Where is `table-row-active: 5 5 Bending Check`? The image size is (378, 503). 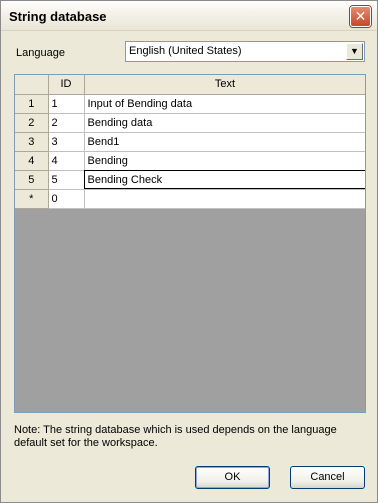 table-row-active: 5 5 Bending Check is located at coordinates (190, 180).